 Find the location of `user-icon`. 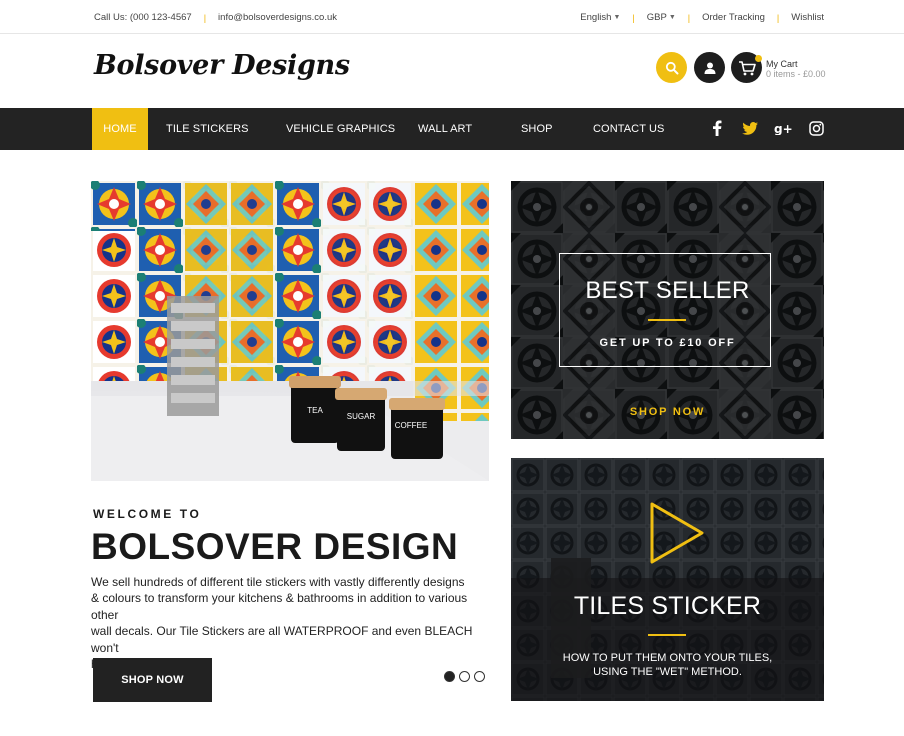

user-icon is located at coordinates (709, 68).